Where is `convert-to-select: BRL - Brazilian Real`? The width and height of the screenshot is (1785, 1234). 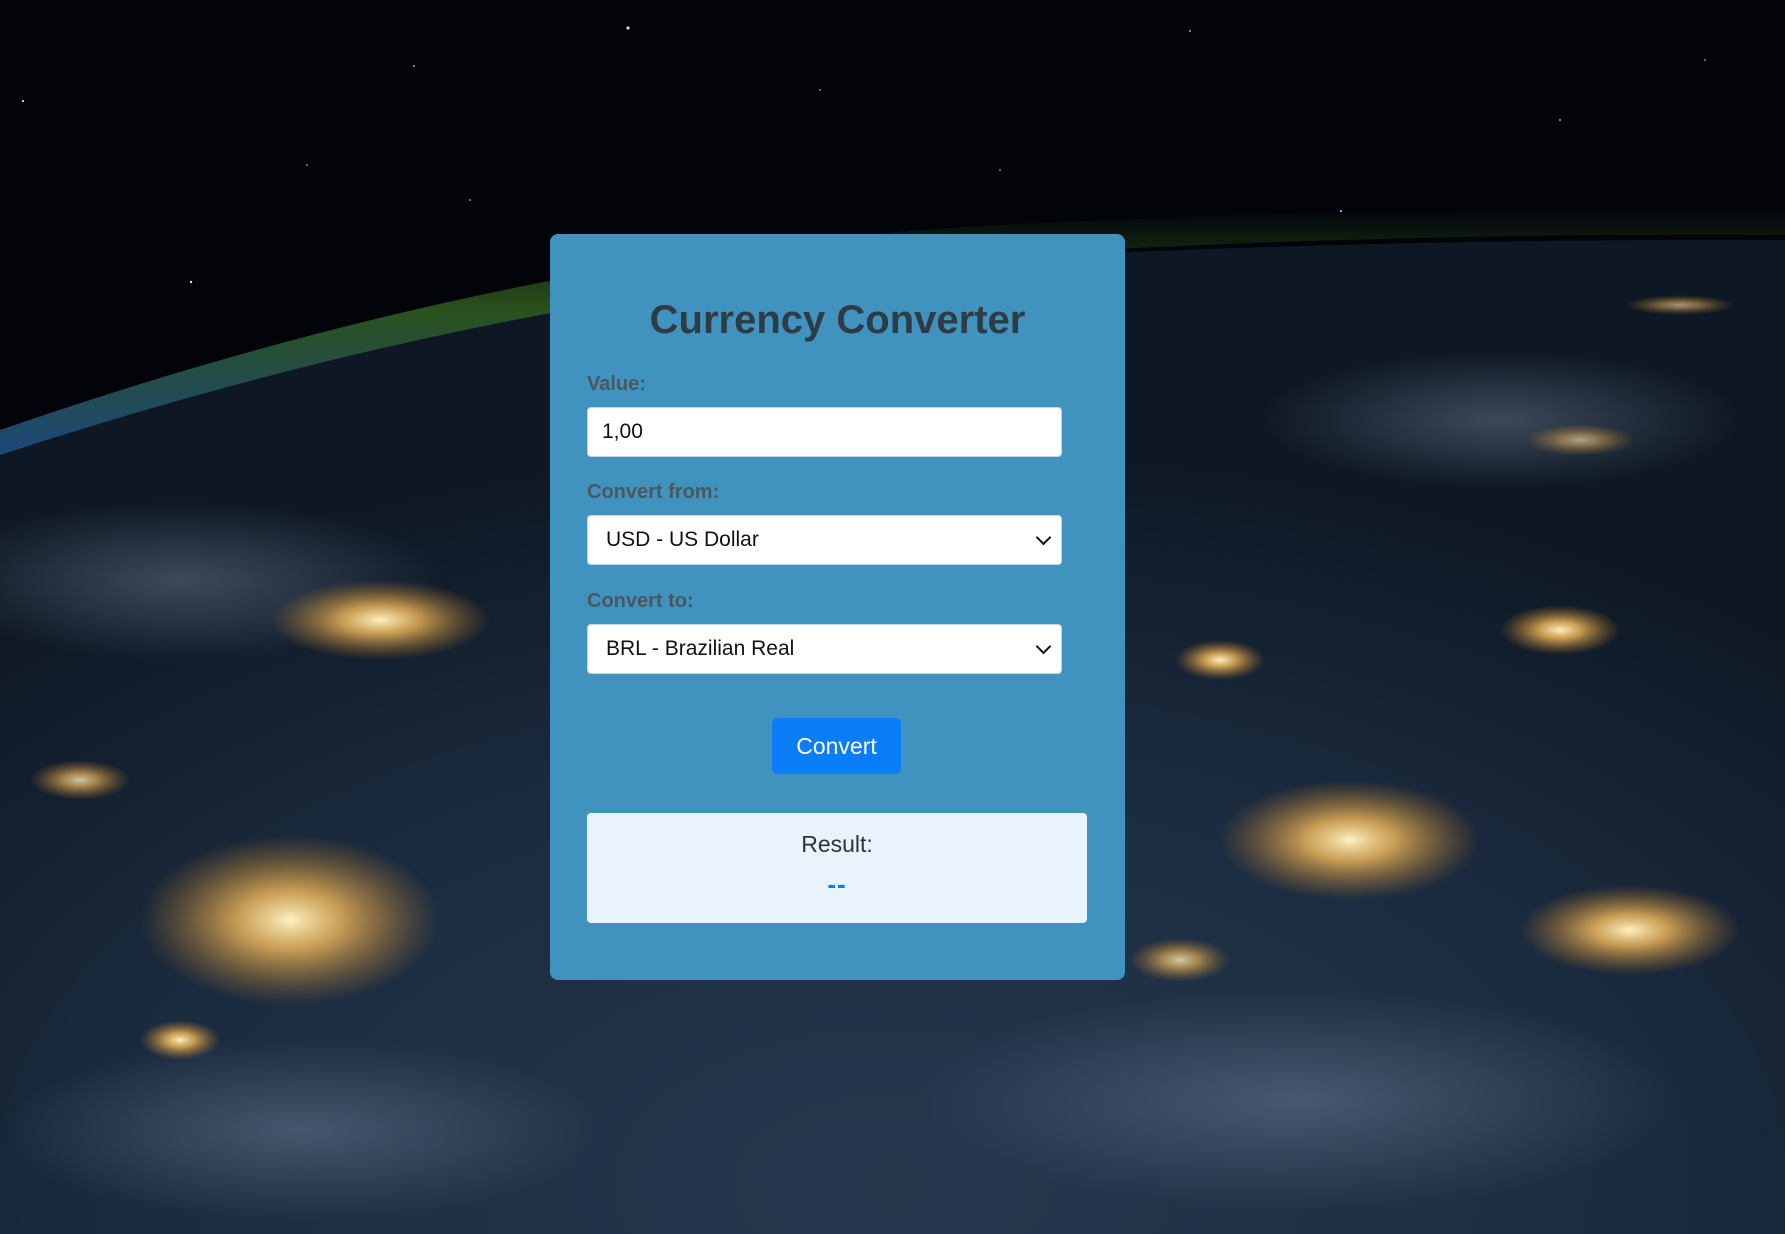 convert-to-select: BRL - Brazilian Real is located at coordinates (824, 649).